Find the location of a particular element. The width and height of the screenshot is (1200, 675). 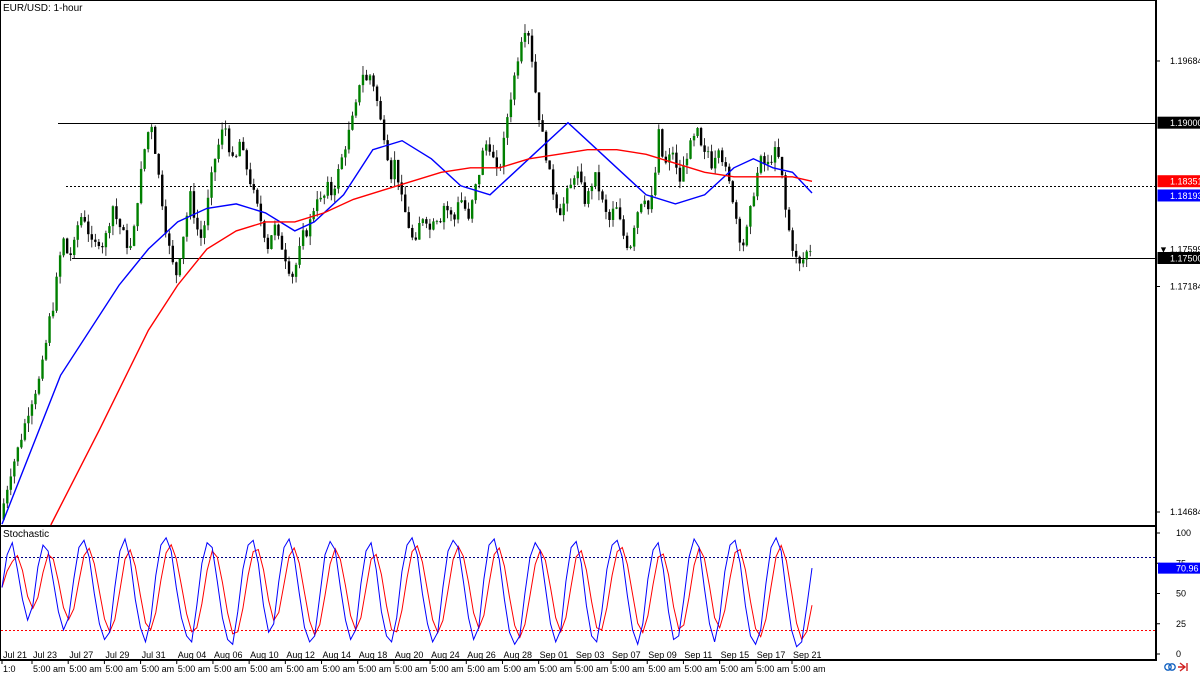

time-tick-date: Jul 31 is located at coordinates (154, 655).